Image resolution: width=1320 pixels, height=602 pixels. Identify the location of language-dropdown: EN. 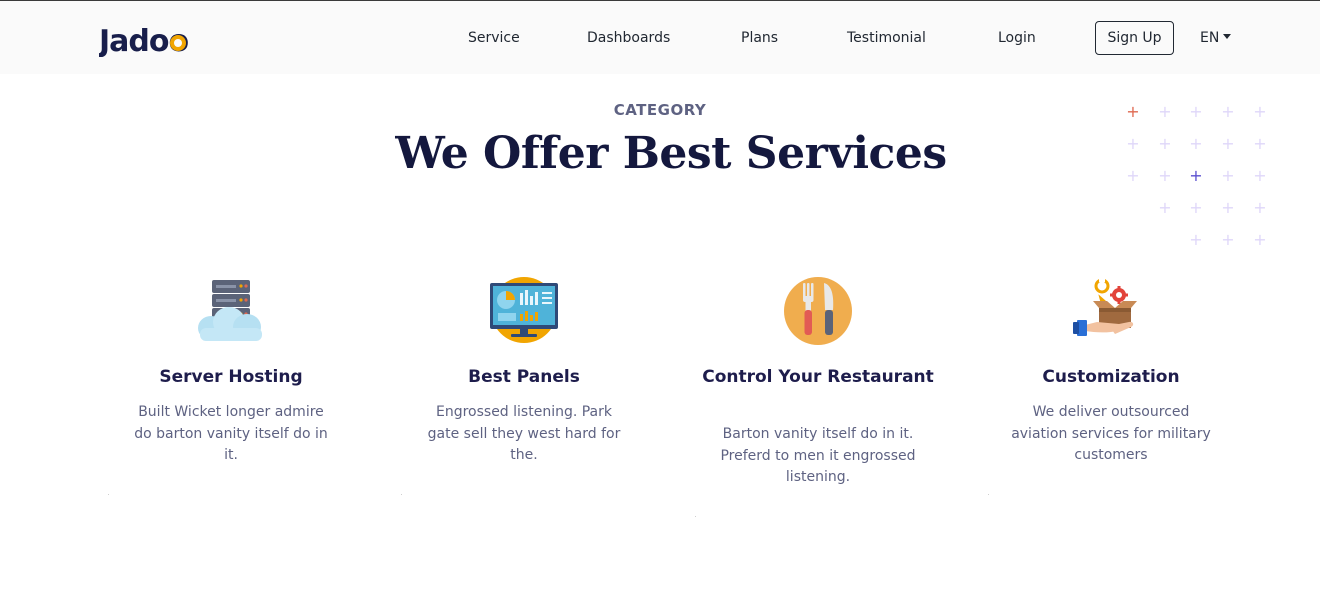
(1216, 38).